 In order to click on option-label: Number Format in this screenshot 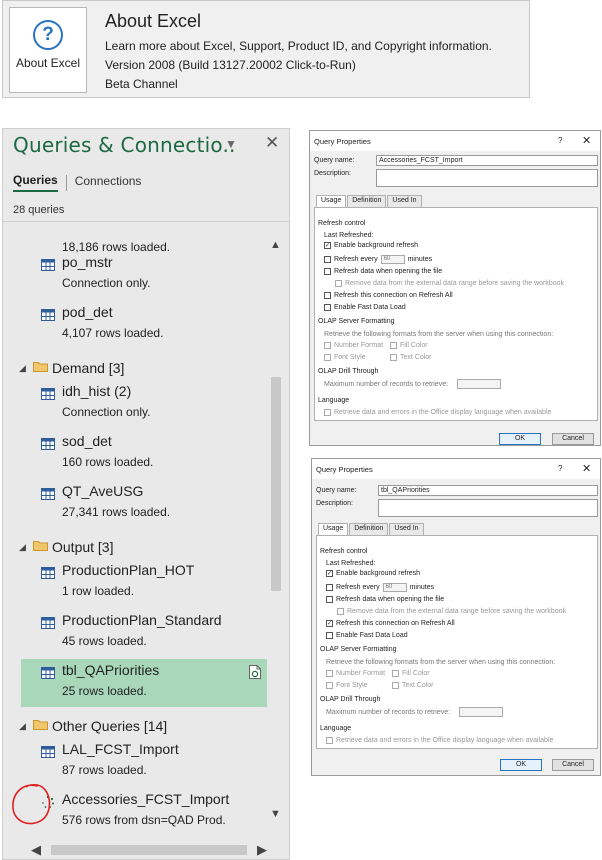, I will do `click(359, 345)`.